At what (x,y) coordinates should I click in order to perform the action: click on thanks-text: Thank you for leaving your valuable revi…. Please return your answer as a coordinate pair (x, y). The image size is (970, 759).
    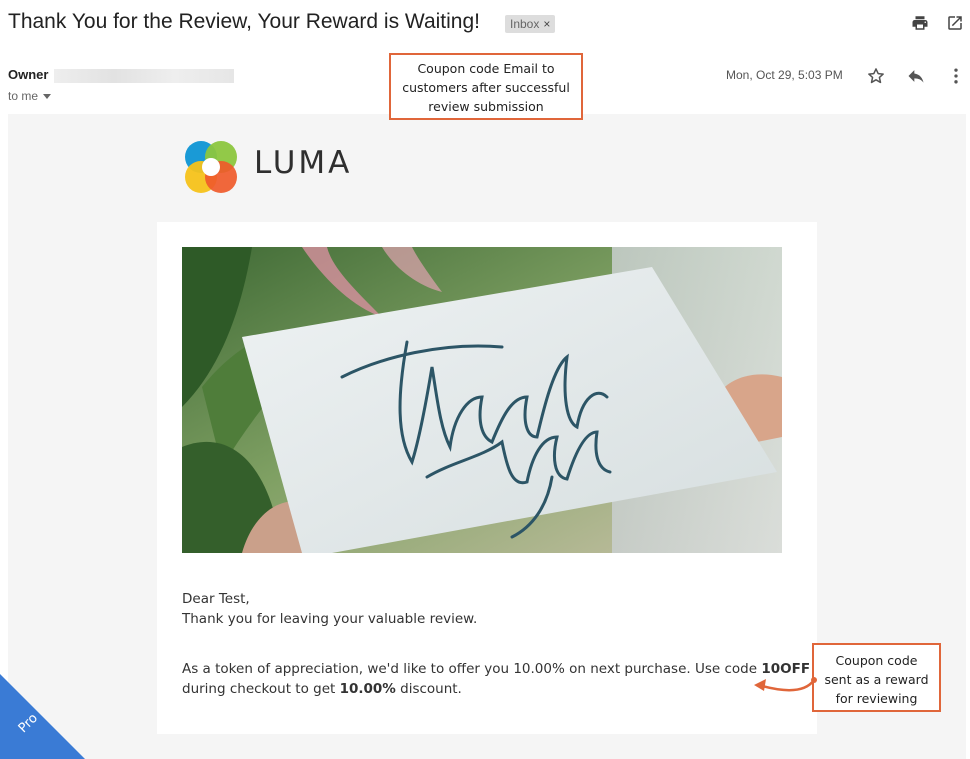
    Looking at the image, I should click on (330, 619).